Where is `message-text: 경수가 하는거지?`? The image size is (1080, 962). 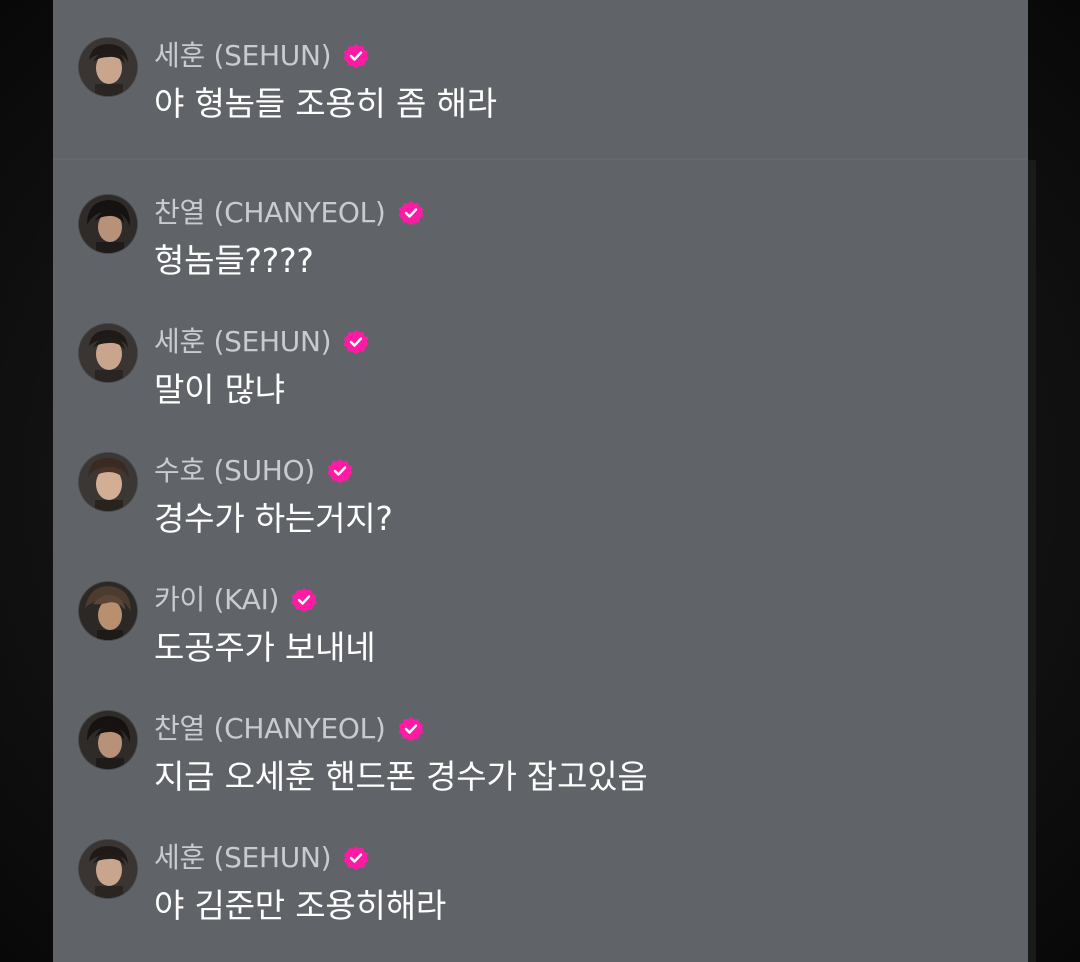
message-text: 경수가 하는거지? is located at coordinates (273, 518).